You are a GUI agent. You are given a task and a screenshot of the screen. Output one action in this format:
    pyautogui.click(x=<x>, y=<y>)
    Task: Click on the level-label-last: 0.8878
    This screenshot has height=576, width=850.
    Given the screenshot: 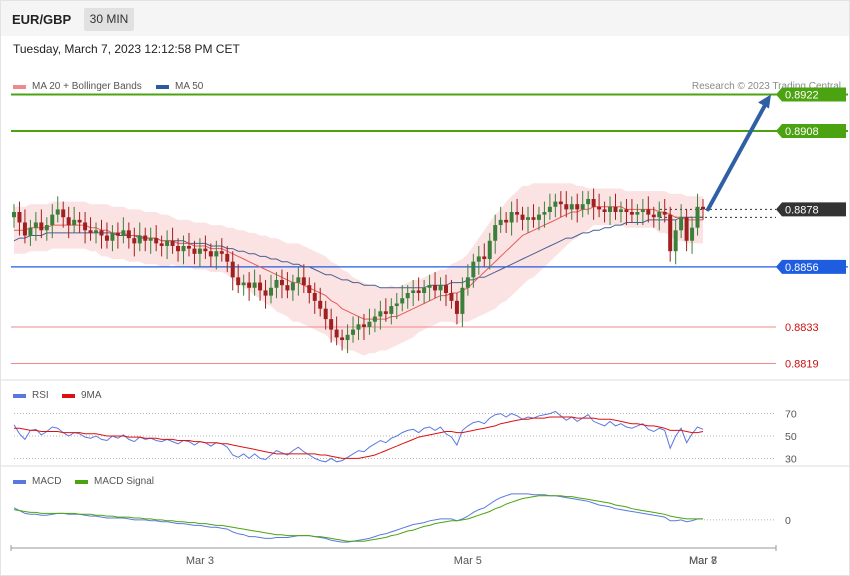 What is the action you would take?
    pyautogui.click(x=802, y=210)
    